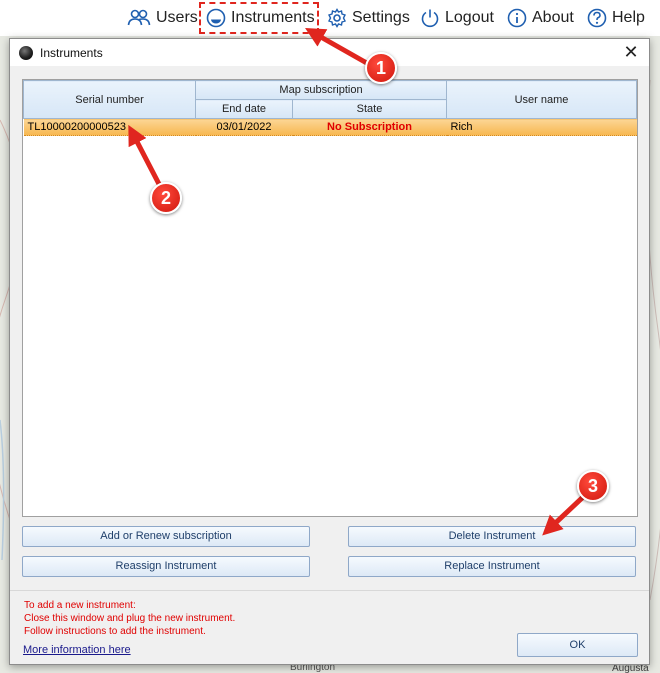 This screenshot has height=673, width=660. What do you see at coordinates (492, 566) in the screenshot?
I see `replace-instrument-button: Replace Instrument` at bounding box center [492, 566].